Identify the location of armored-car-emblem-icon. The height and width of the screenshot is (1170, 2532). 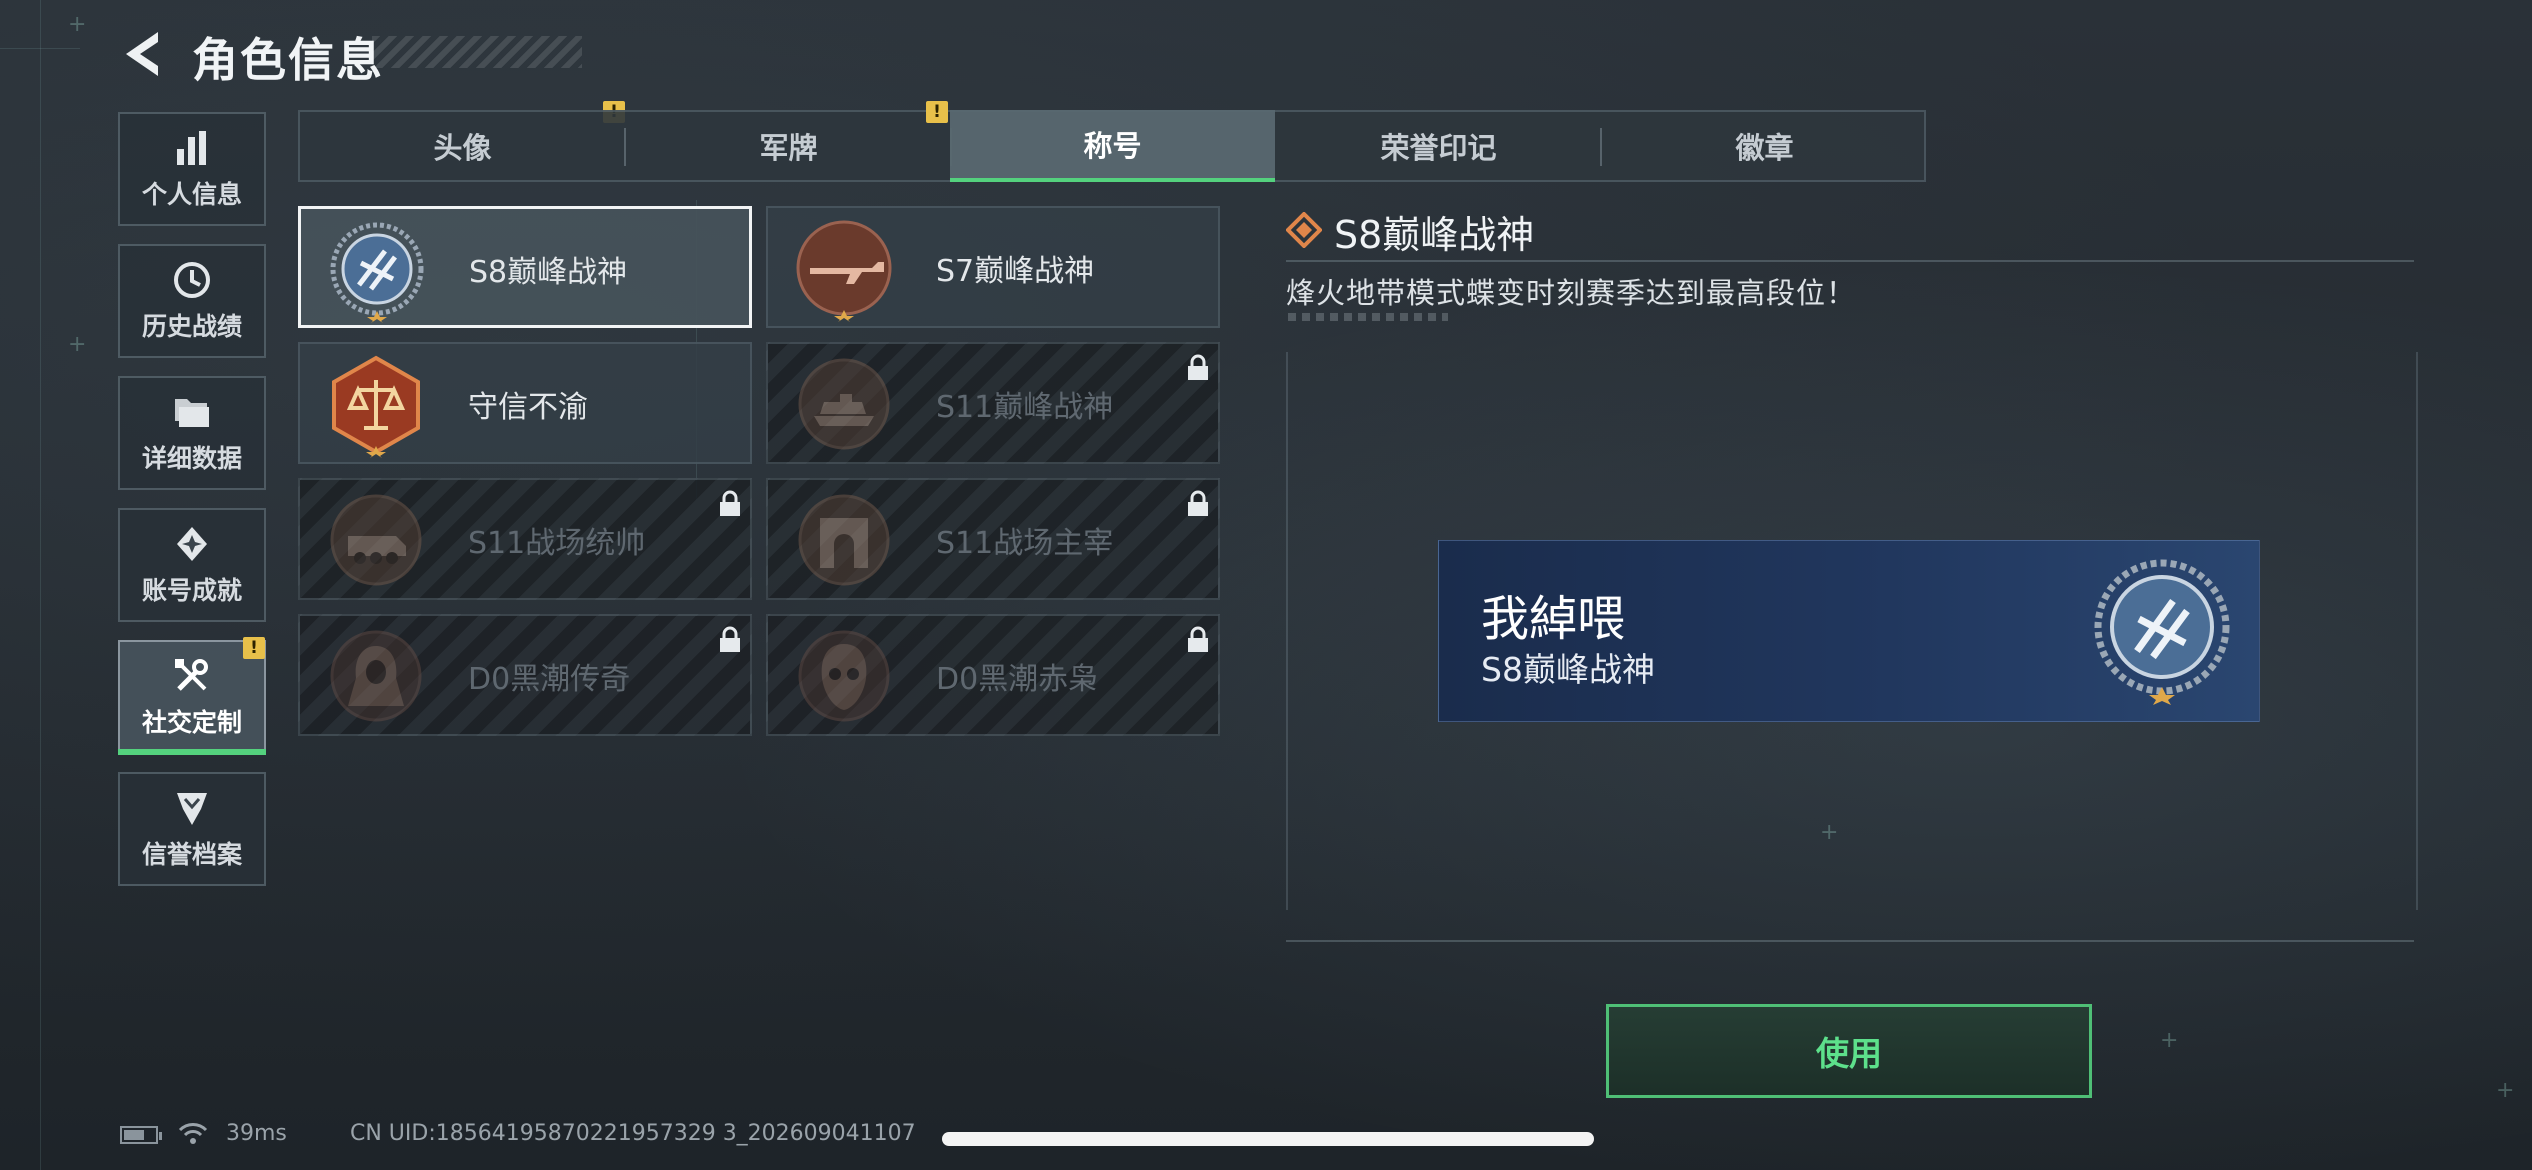
(376, 540).